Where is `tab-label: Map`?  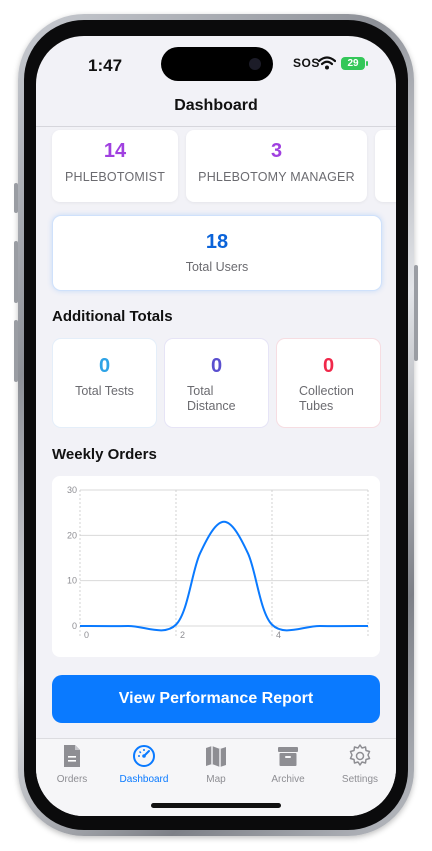
tab-label: Map is located at coordinates (216, 779).